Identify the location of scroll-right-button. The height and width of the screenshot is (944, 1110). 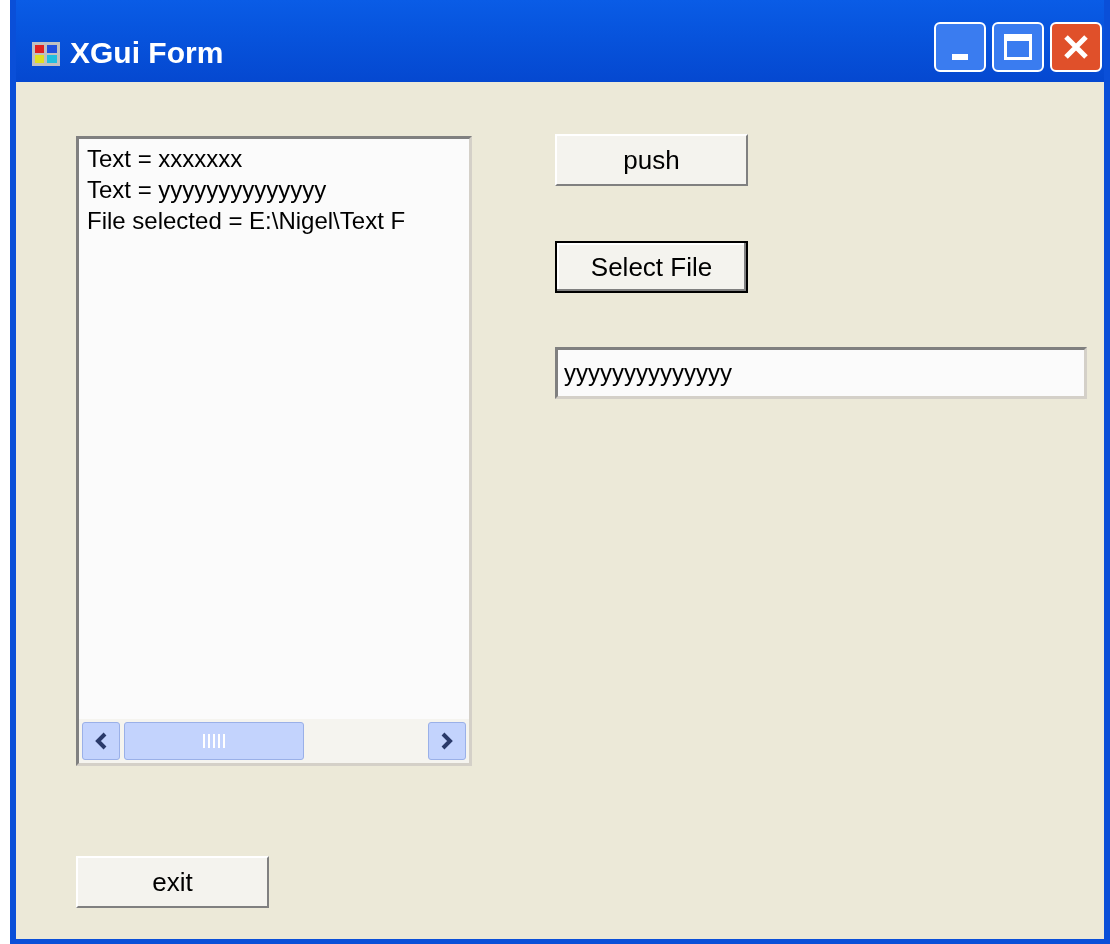
(447, 741).